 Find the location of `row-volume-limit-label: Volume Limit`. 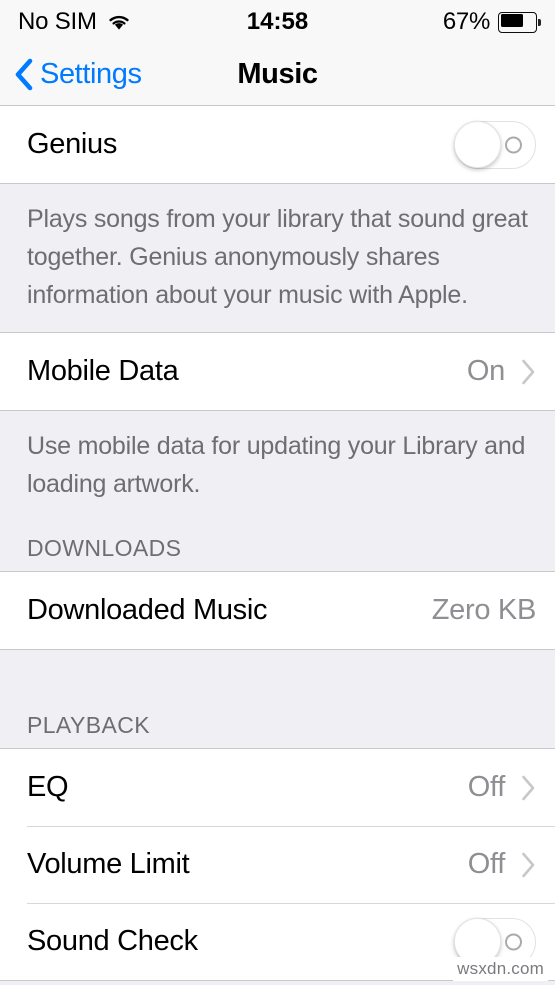

row-volume-limit-label: Volume Limit is located at coordinates (108, 864).